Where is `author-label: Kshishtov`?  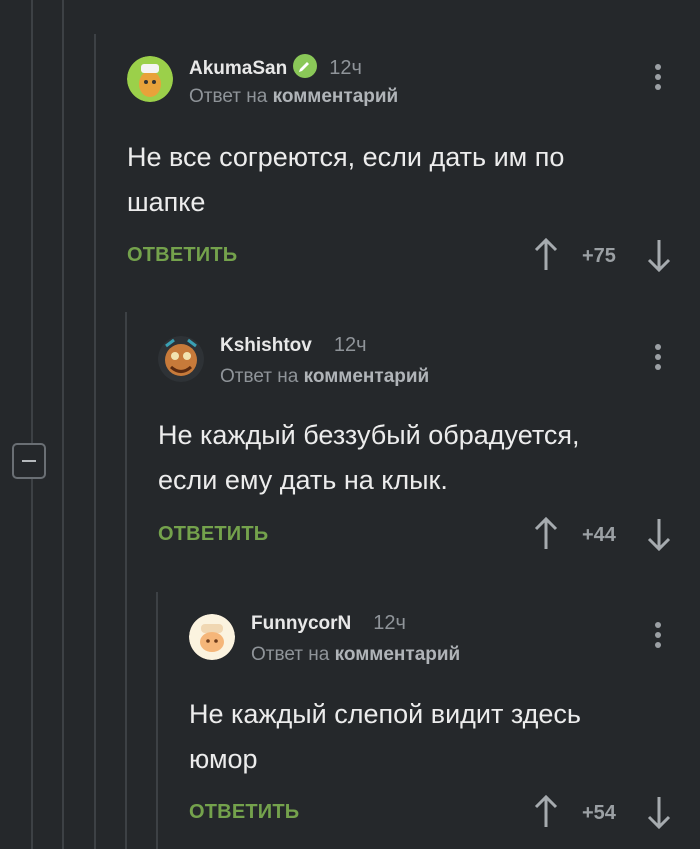
author-label: Kshishtov is located at coordinates (266, 345).